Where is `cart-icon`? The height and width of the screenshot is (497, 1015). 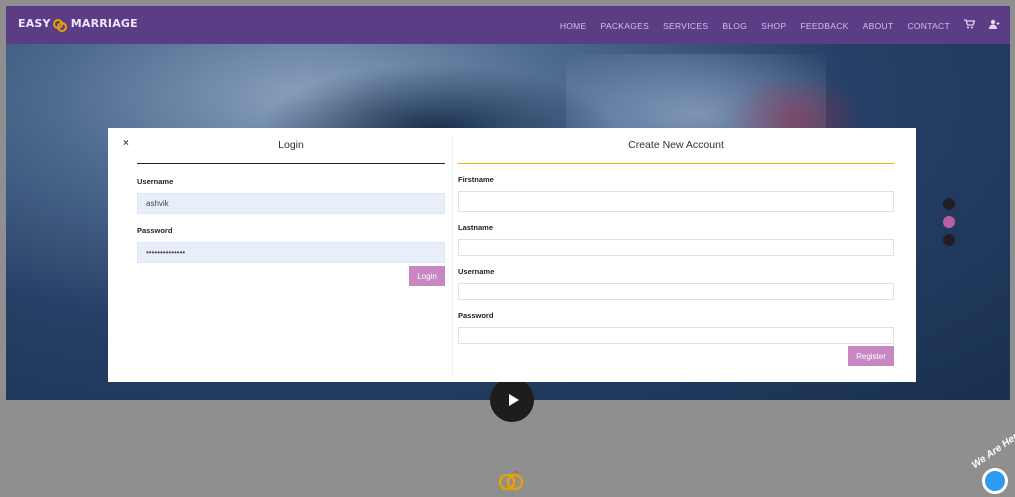 cart-icon is located at coordinates (970, 25).